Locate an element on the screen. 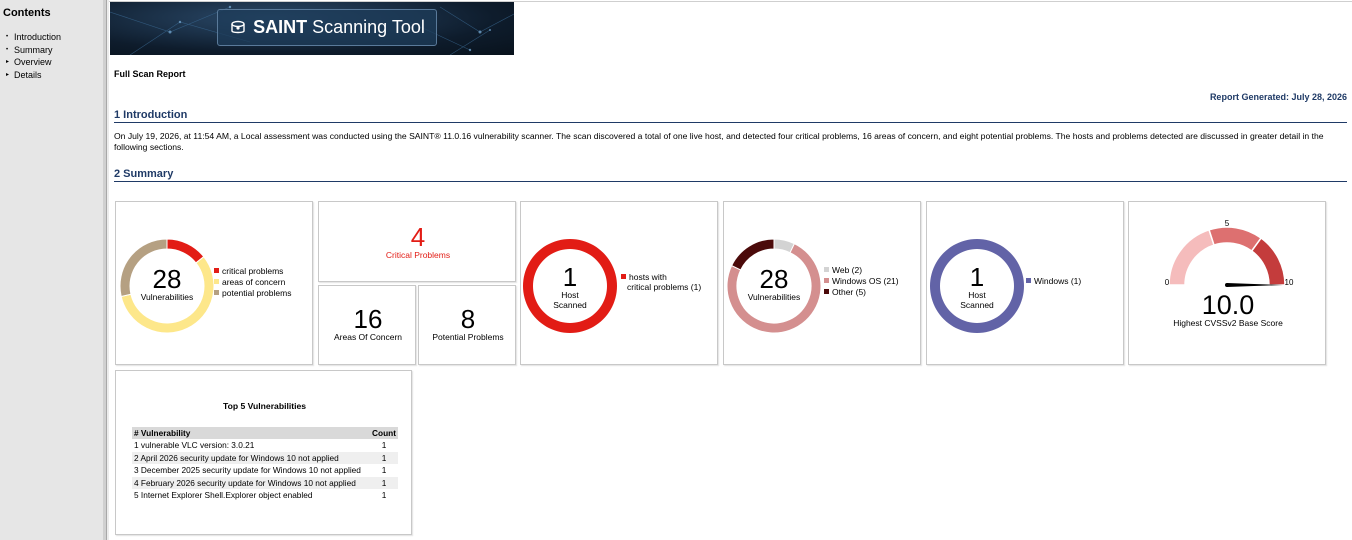 The height and width of the screenshot is (540, 1352). gauge-pivot is located at coordinates (1227, 285).